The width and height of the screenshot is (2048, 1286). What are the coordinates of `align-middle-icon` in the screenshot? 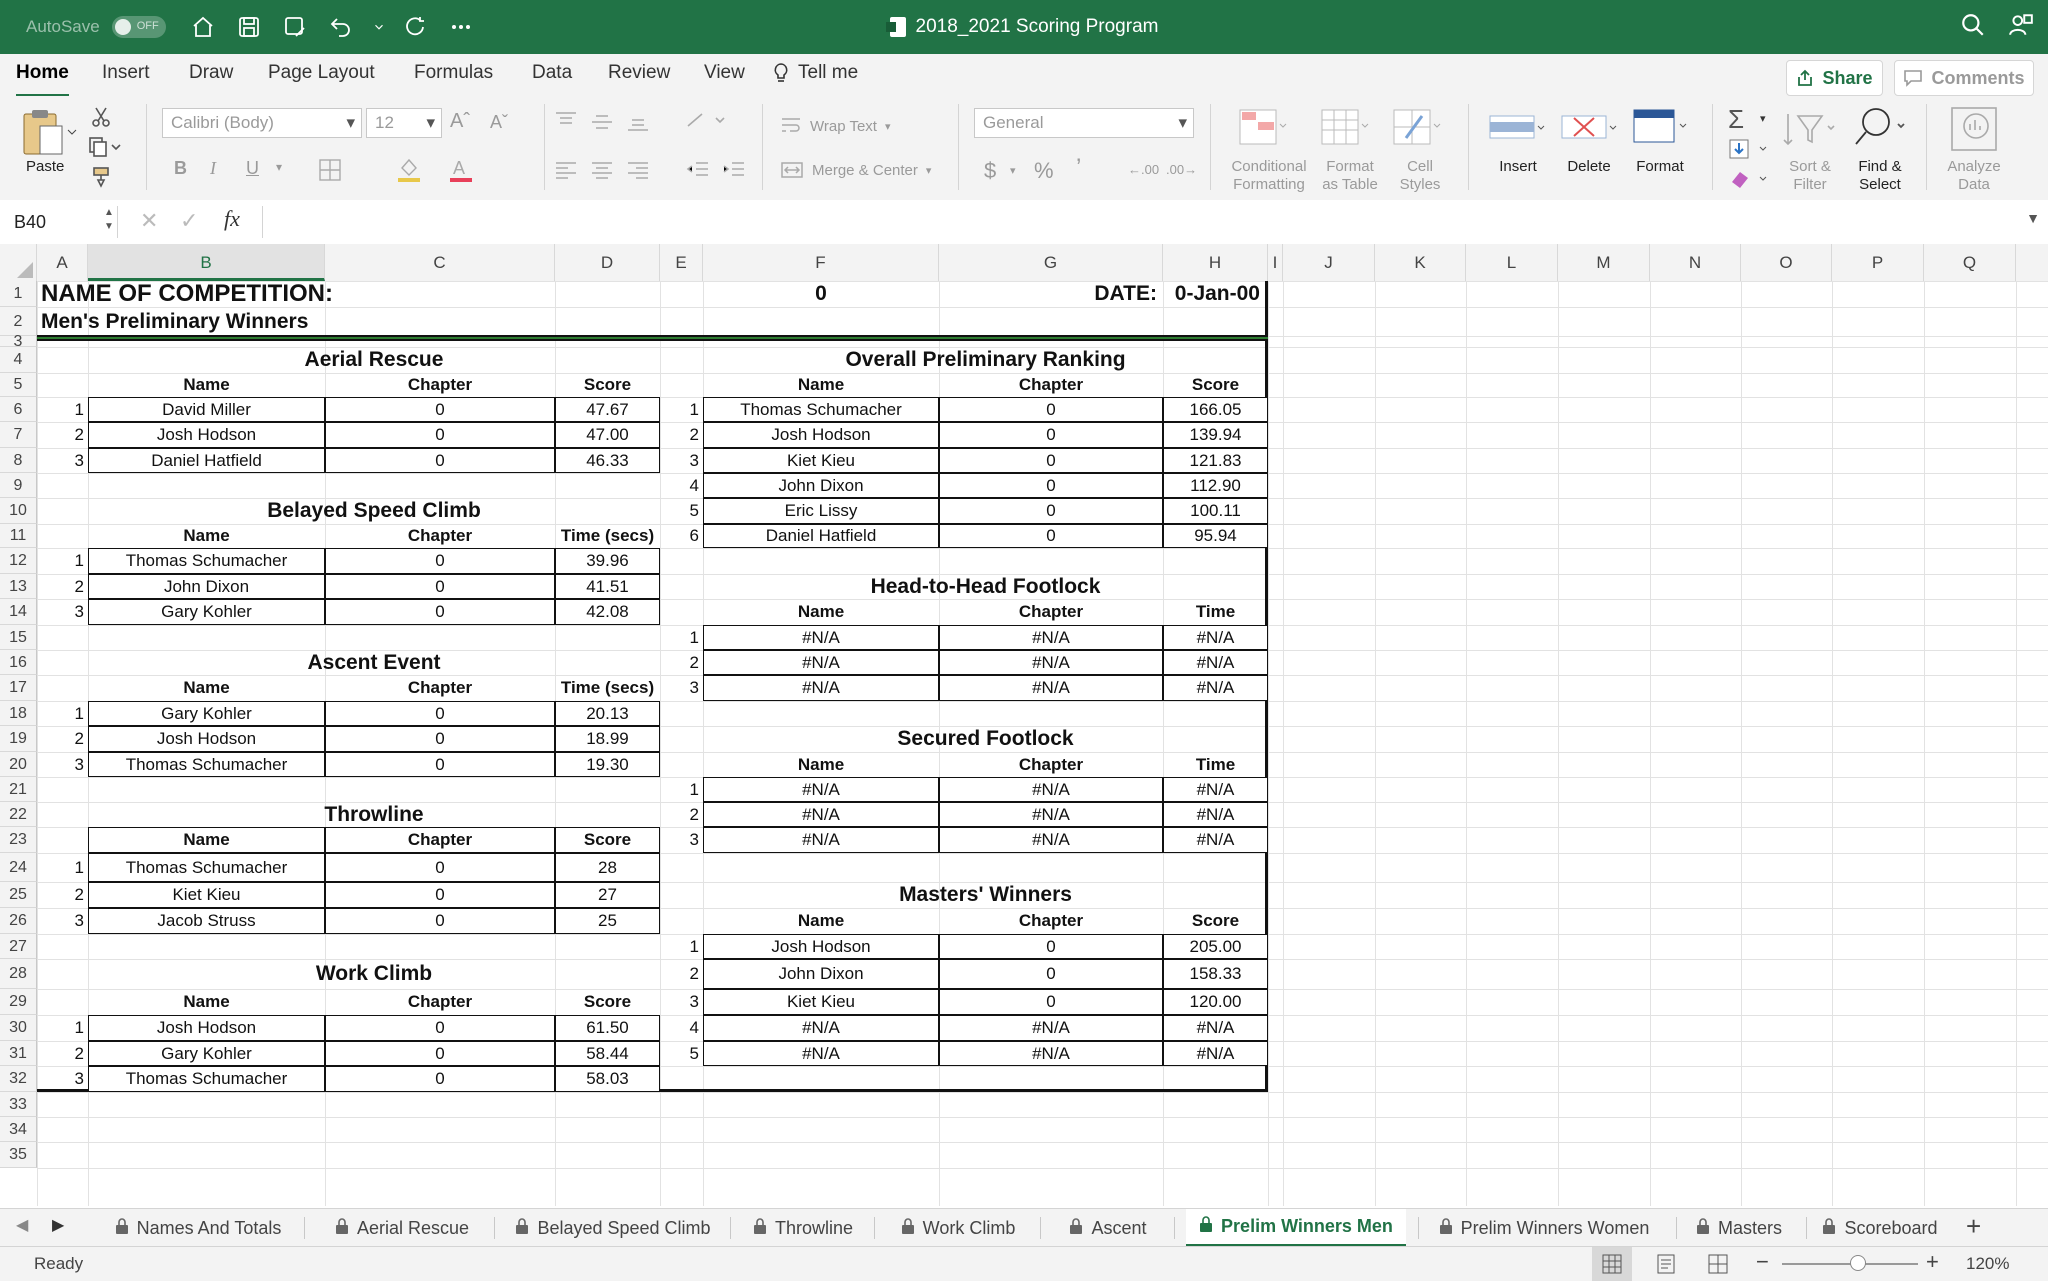 It's located at (602, 124).